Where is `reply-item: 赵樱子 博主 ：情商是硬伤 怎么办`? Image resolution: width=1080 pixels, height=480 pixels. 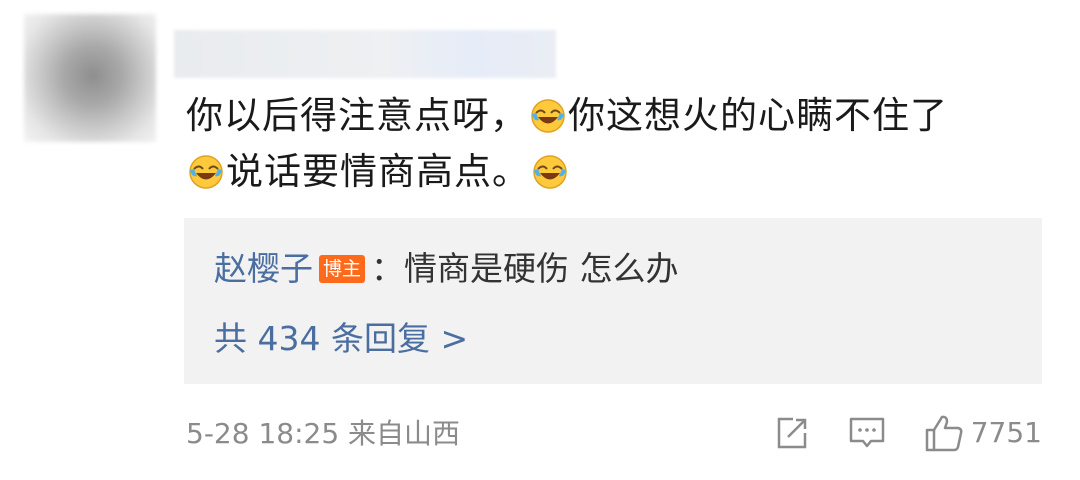 reply-item: 赵樱子 博主 ：情商是硬伤 怎么办 is located at coordinates (446, 269).